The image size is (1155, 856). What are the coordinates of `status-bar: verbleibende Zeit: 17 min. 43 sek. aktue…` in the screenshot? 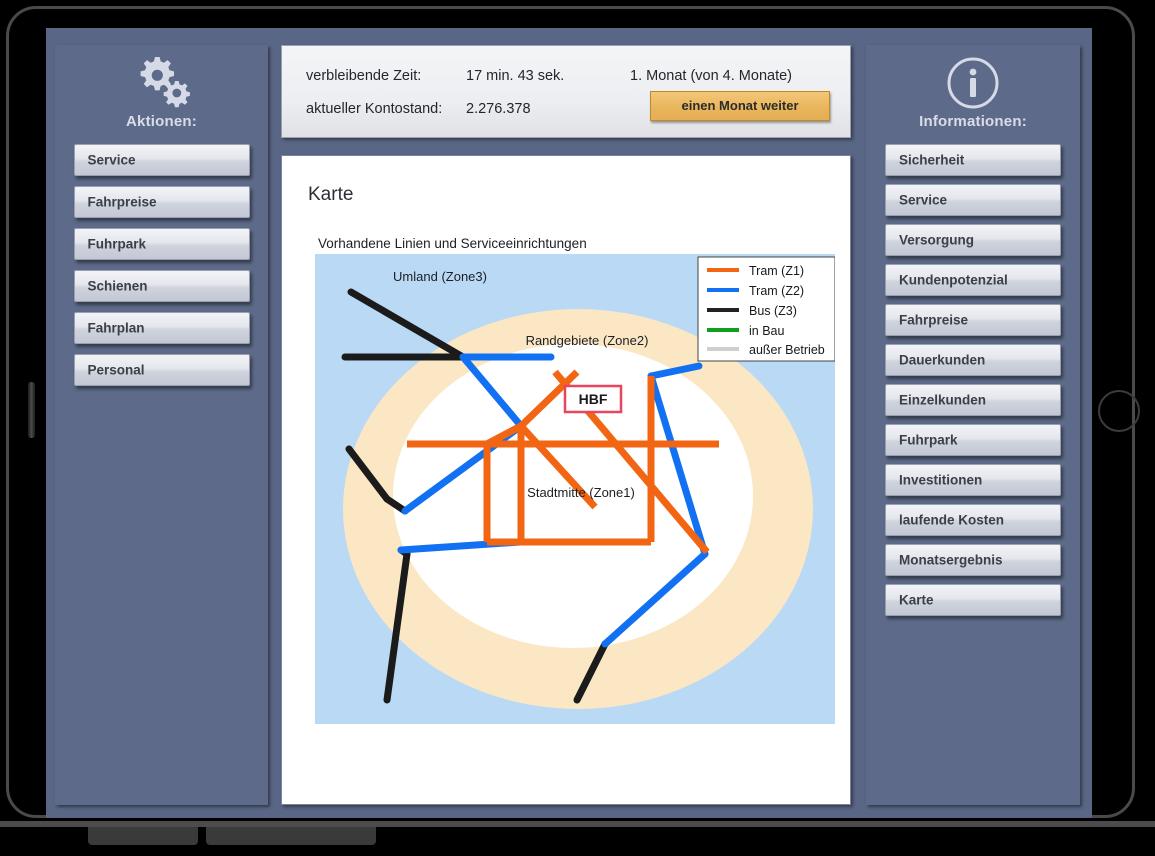 It's located at (566, 91).